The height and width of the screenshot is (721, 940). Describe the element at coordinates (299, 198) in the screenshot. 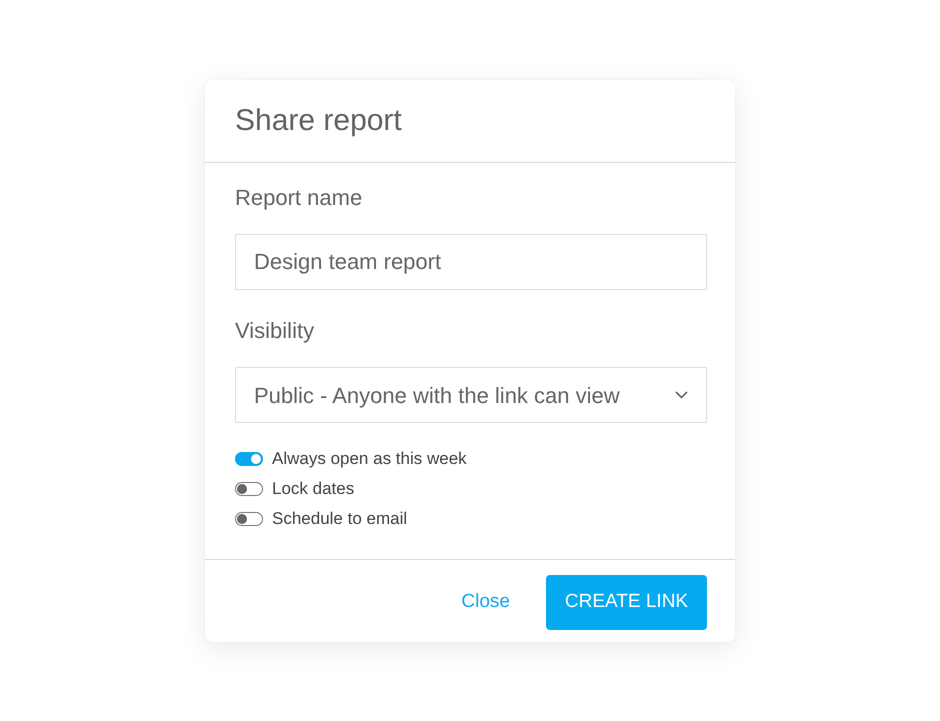

I see `field-label: Report name` at that location.